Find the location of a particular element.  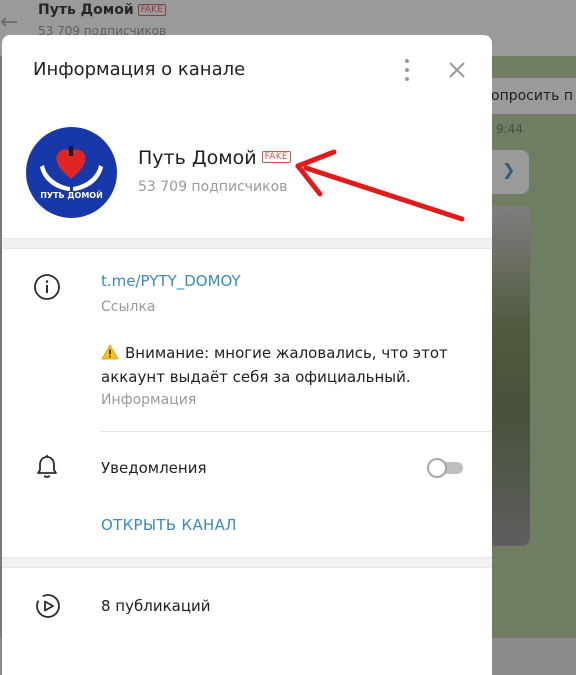

background-photo-message is located at coordinates (510, 376).